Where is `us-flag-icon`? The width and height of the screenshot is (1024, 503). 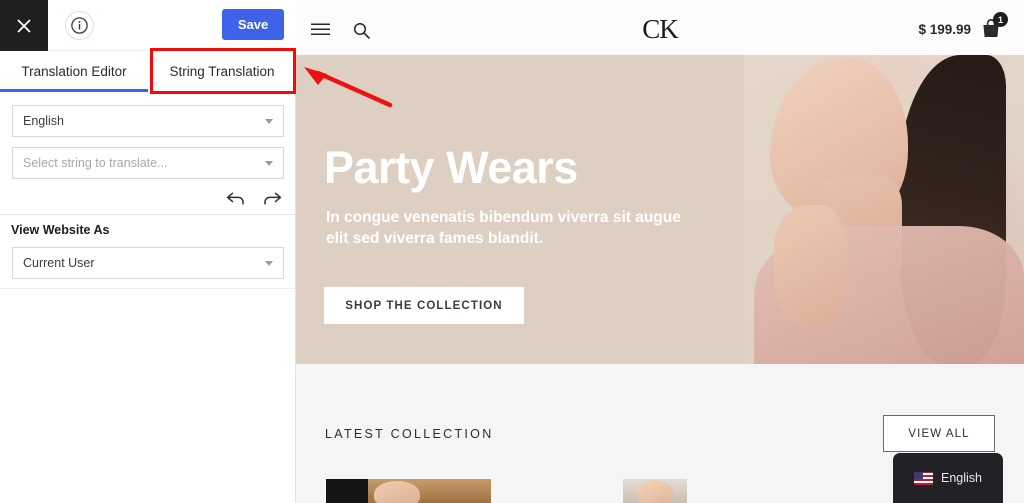
us-flag-icon is located at coordinates (923, 478).